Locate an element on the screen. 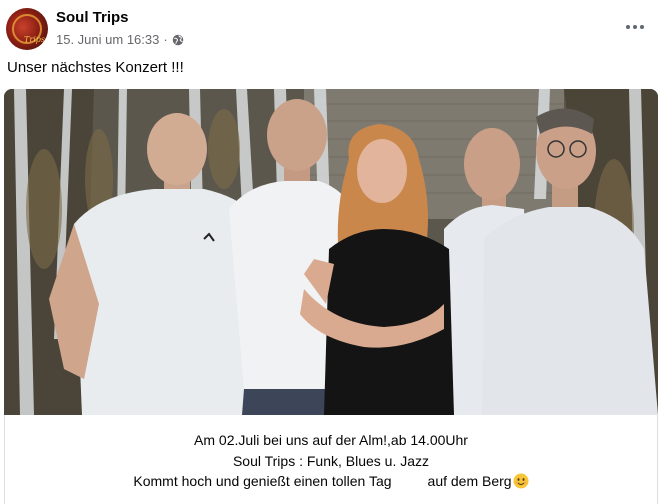 This screenshot has height=504, width=667. avatar-logo-lettering: Trips is located at coordinates (34, 39).